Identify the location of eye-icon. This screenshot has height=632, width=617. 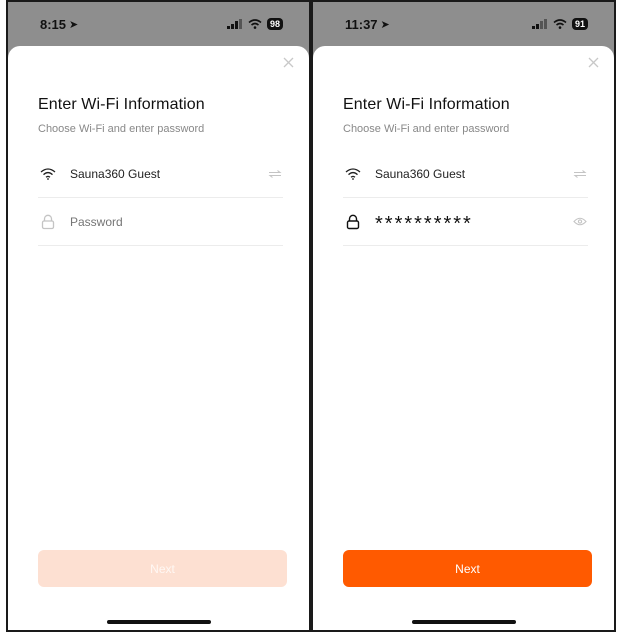
(580, 221).